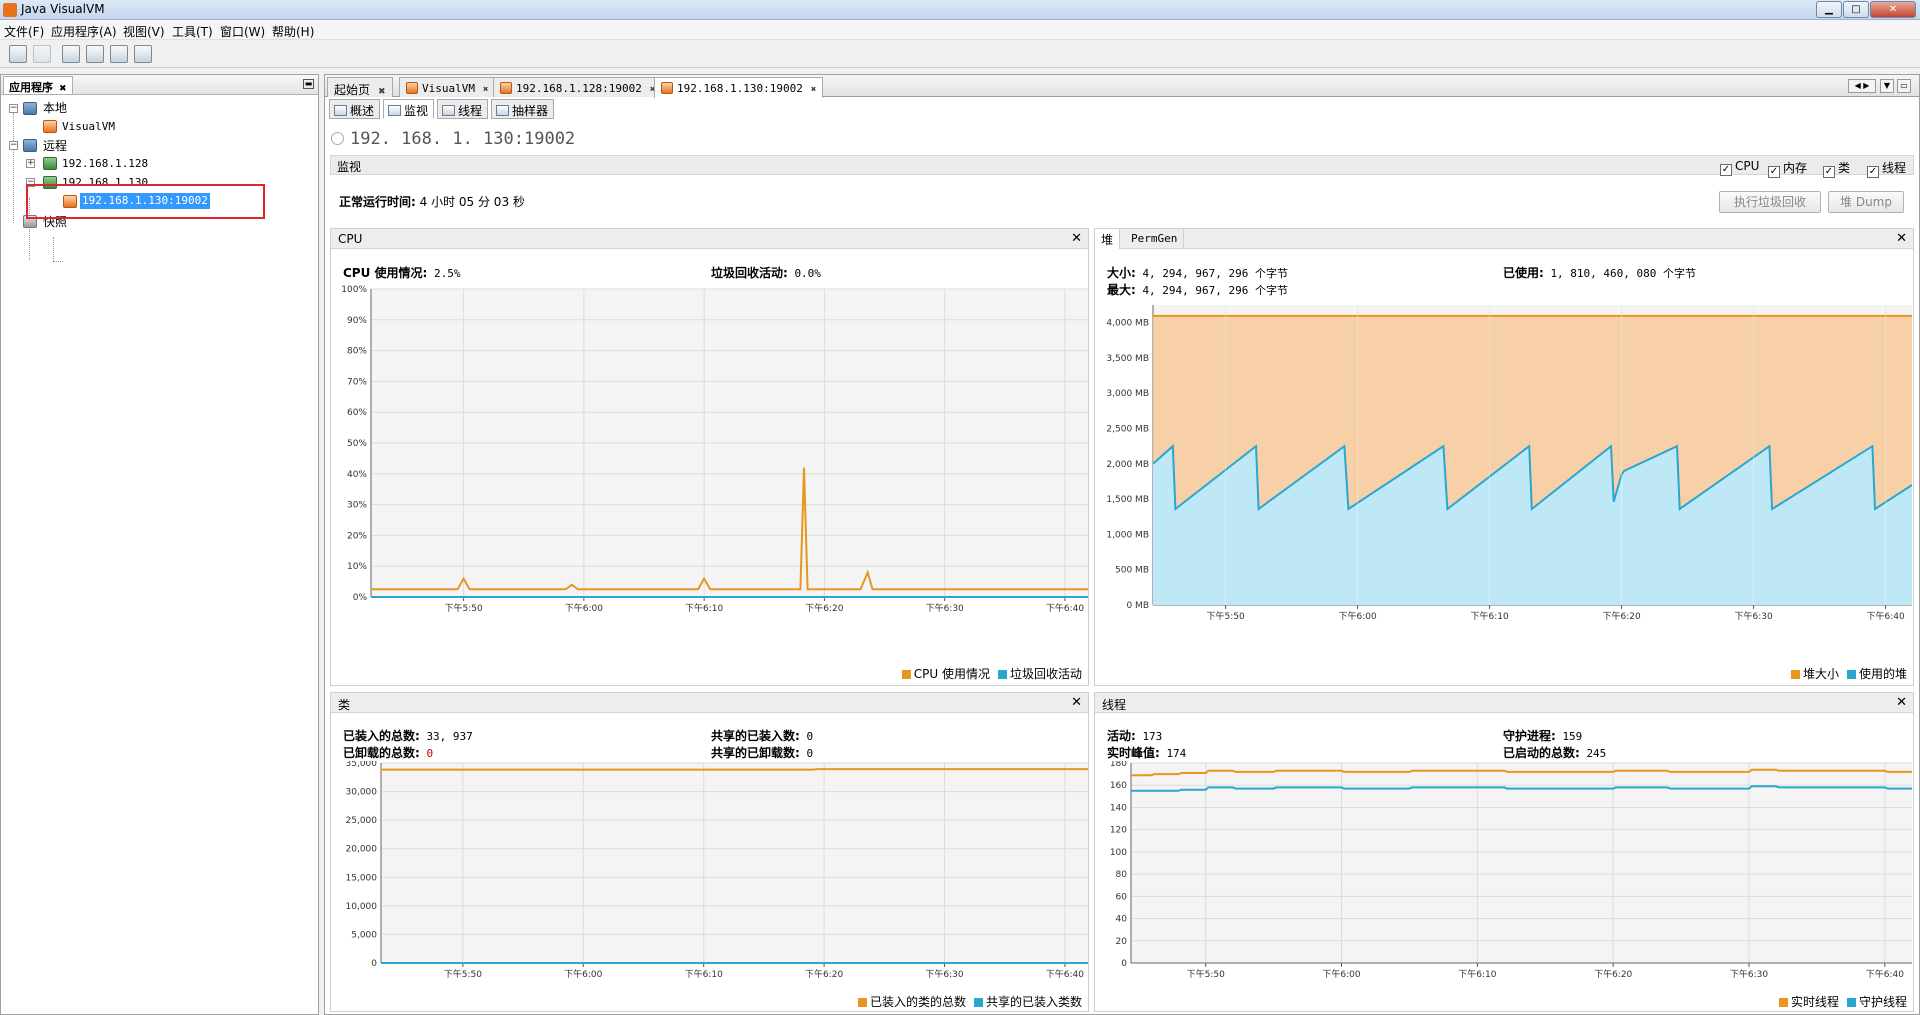 The height and width of the screenshot is (1015, 1920). I want to click on threads-live-label: 活动:, so click(1121, 736).